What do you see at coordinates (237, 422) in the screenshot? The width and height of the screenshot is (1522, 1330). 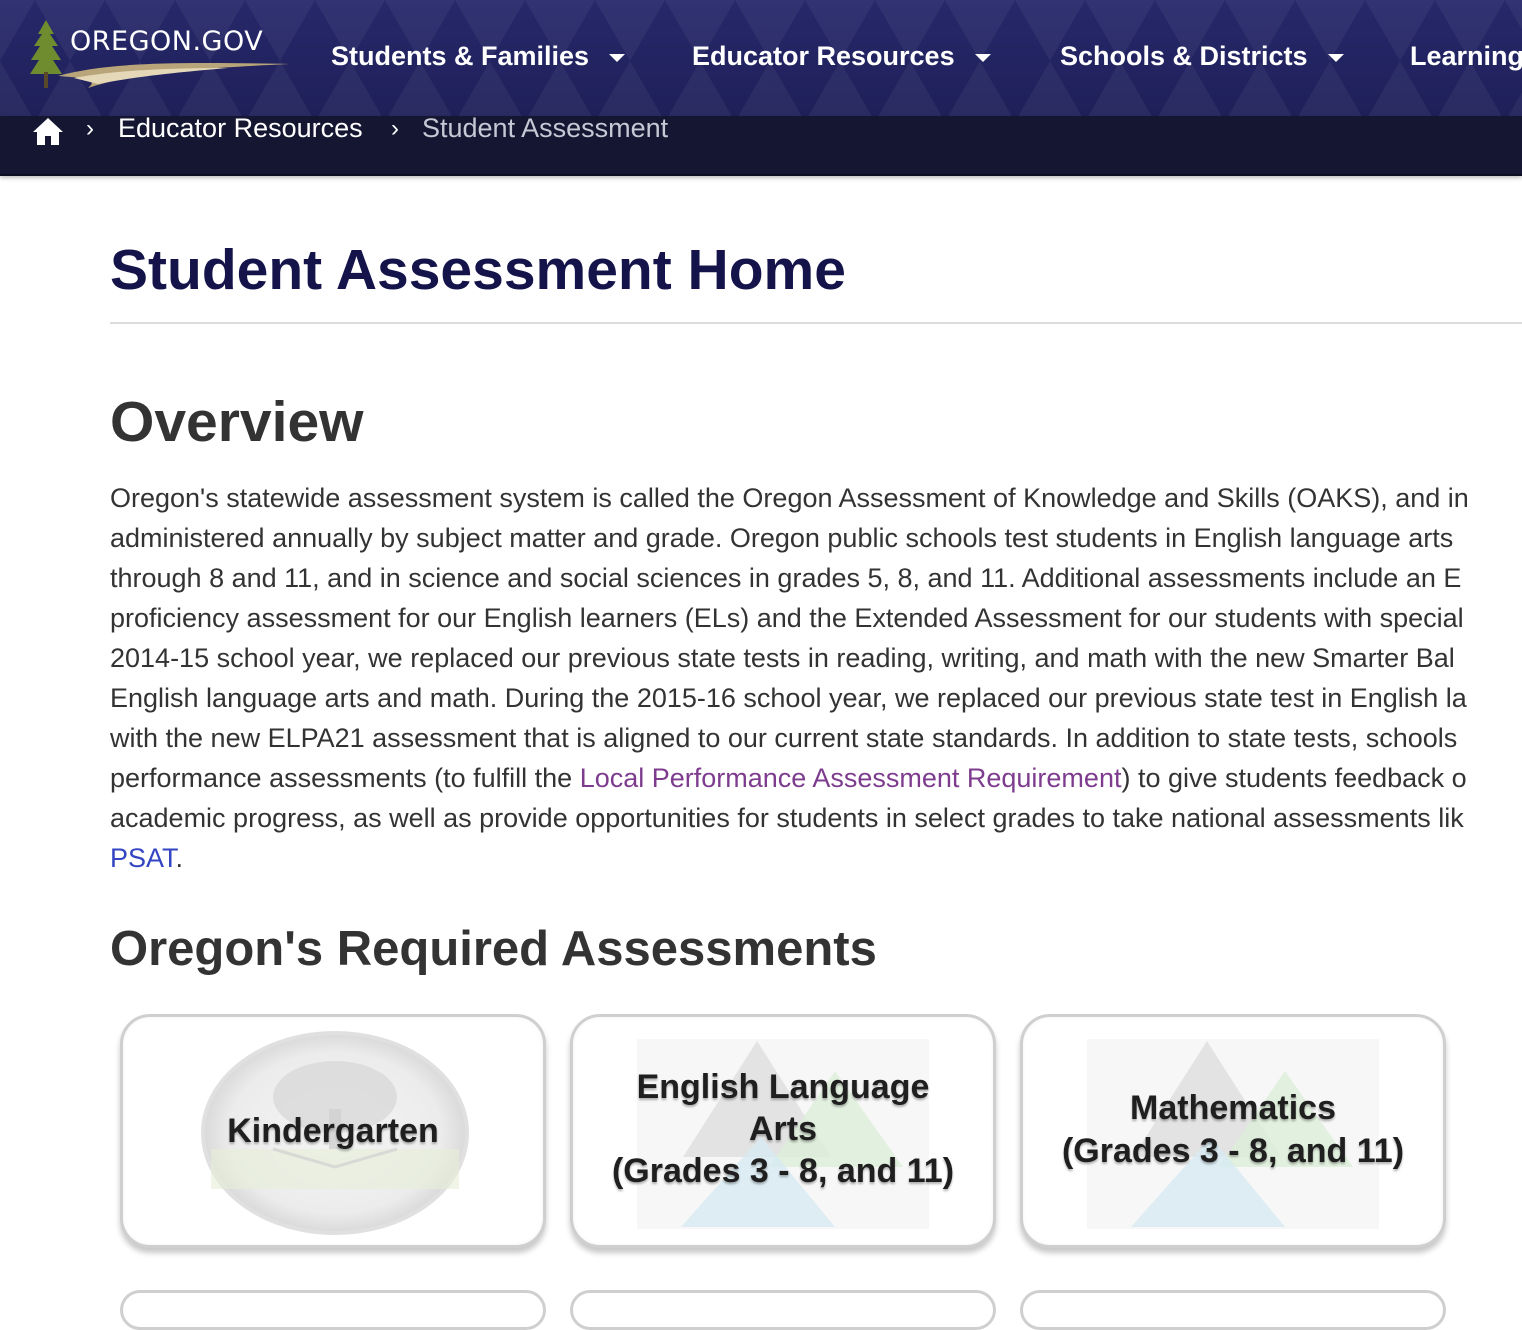 I see `overview-heading: Overview` at bounding box center [237, 422].